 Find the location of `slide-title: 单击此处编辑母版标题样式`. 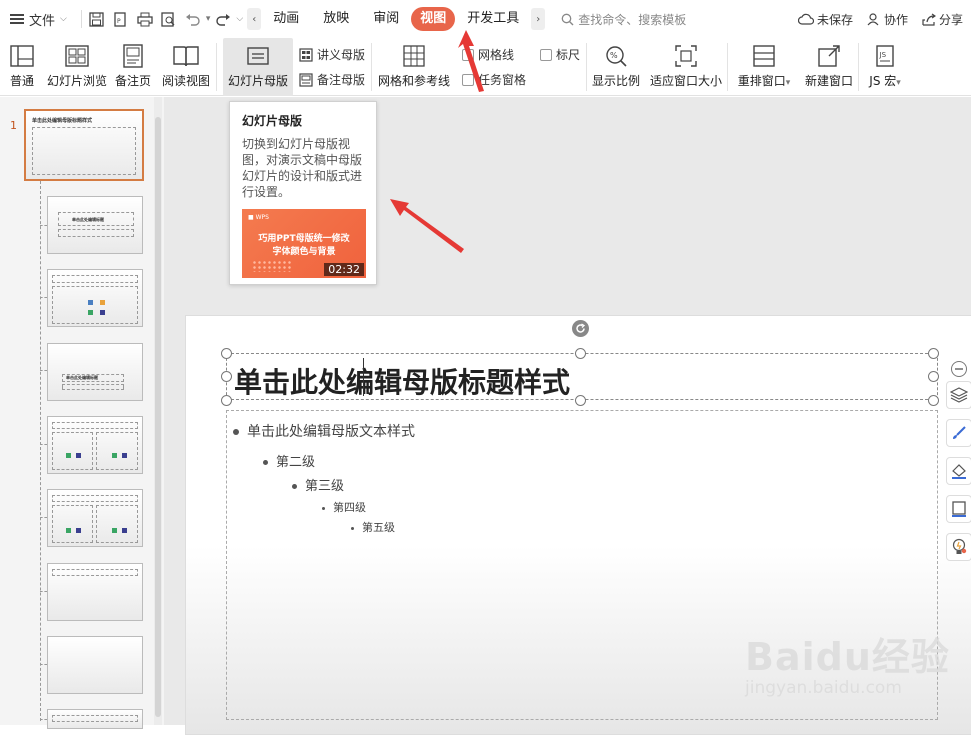

slide-title: 单击此处编辑母版标题样式 is located at coordinates (402, 381).